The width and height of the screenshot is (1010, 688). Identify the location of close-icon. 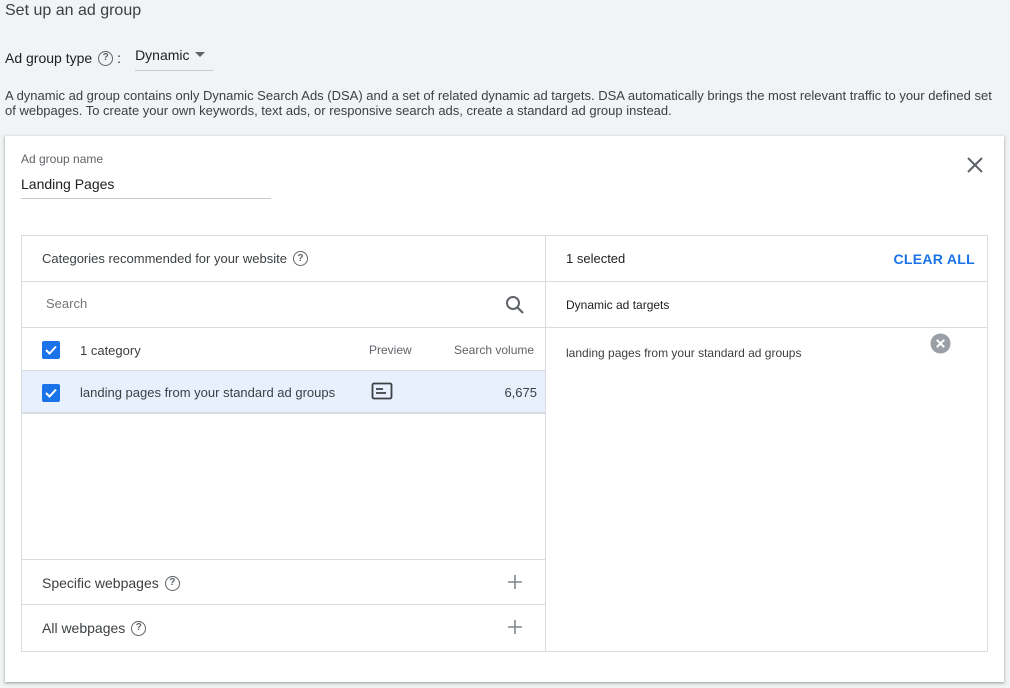
(975, 165).